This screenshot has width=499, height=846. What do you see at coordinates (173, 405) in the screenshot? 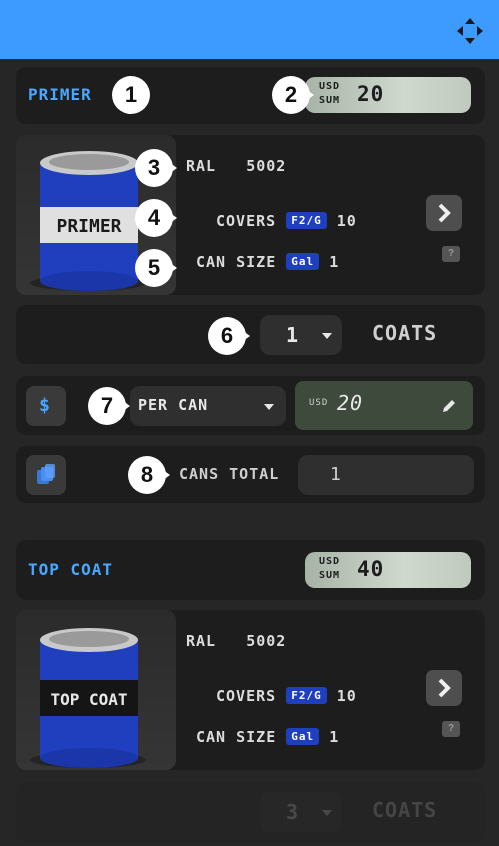
I see `price-mode-value: PER CAN` at bounding box center [173, 405].